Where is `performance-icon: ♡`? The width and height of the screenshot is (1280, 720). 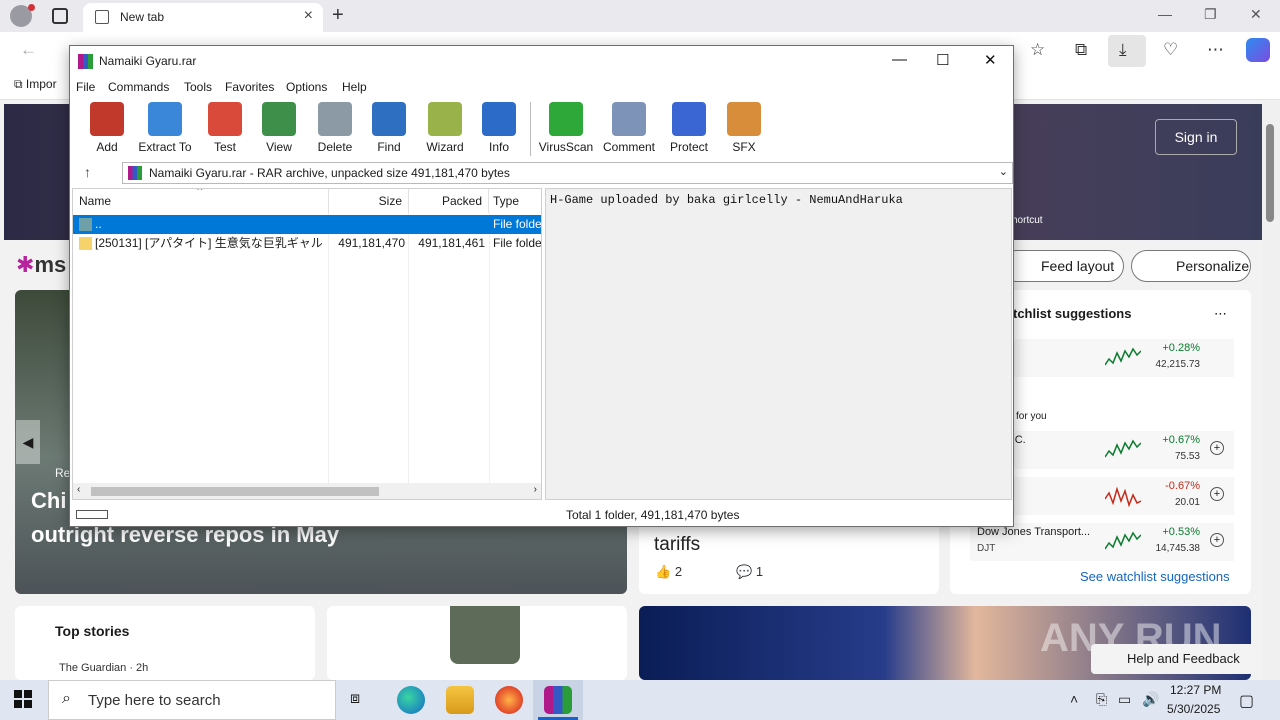 performance-icon: ♡ is located at coordinates (1170, 50).